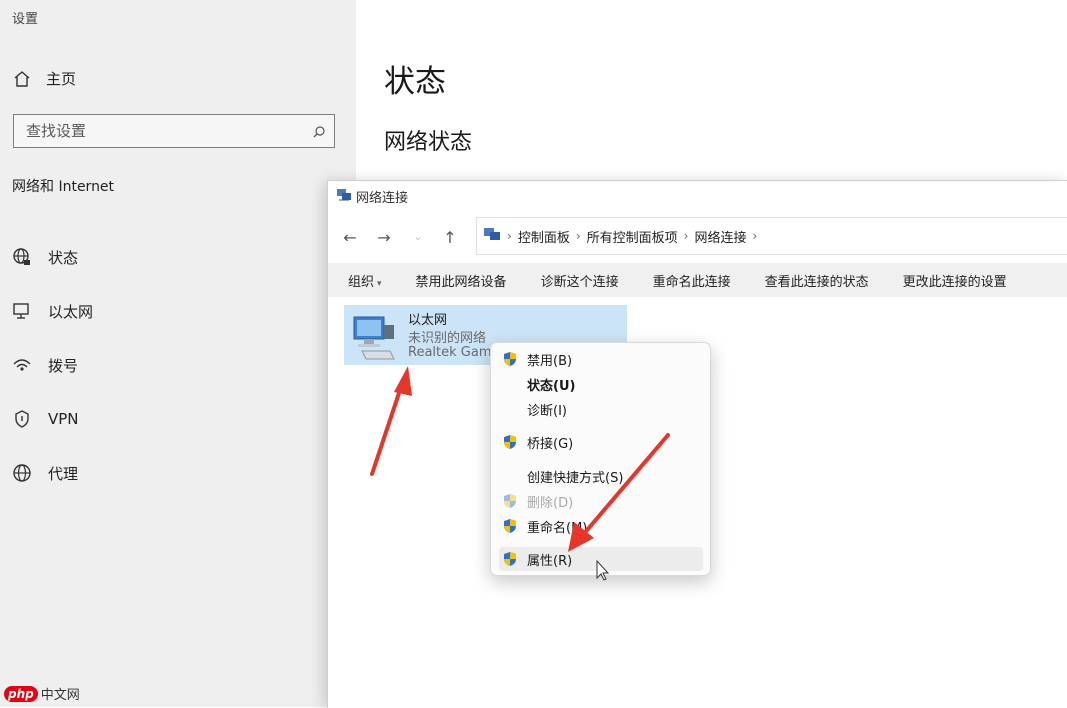 The height and width of the screenshot is (708, 1067). I want to click on organize-button: 组织 ▾, so click(363, 280).